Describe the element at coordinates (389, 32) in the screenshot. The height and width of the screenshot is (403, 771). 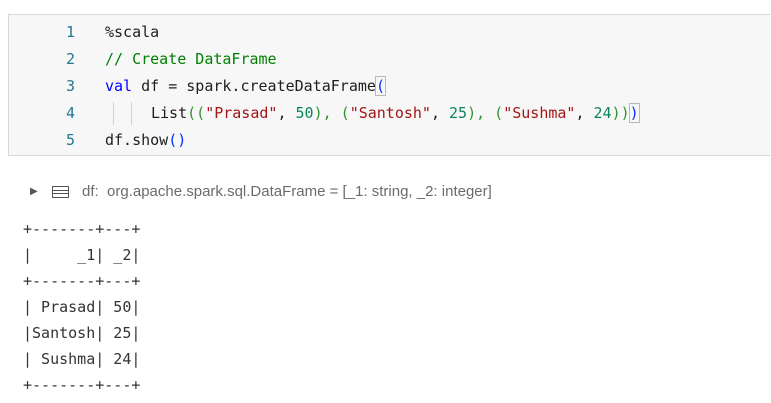
I see `code-line: 1 %scala` at that location.